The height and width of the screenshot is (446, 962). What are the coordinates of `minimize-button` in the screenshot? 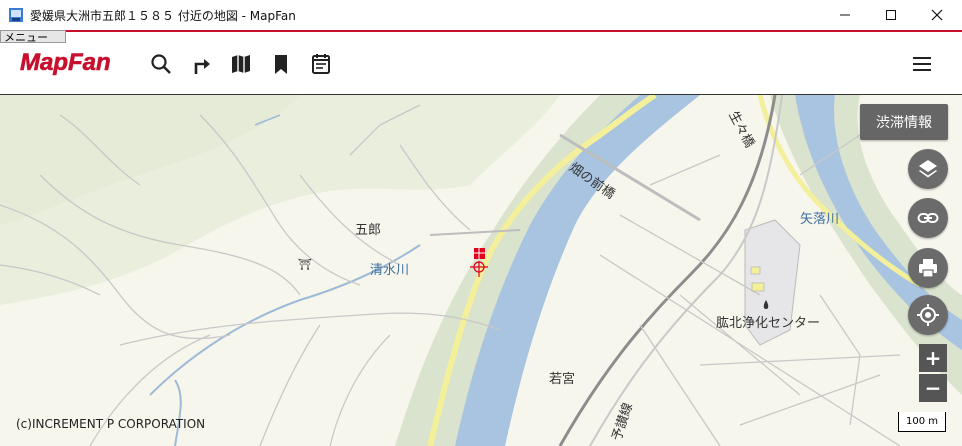 It's located at (845, 15).